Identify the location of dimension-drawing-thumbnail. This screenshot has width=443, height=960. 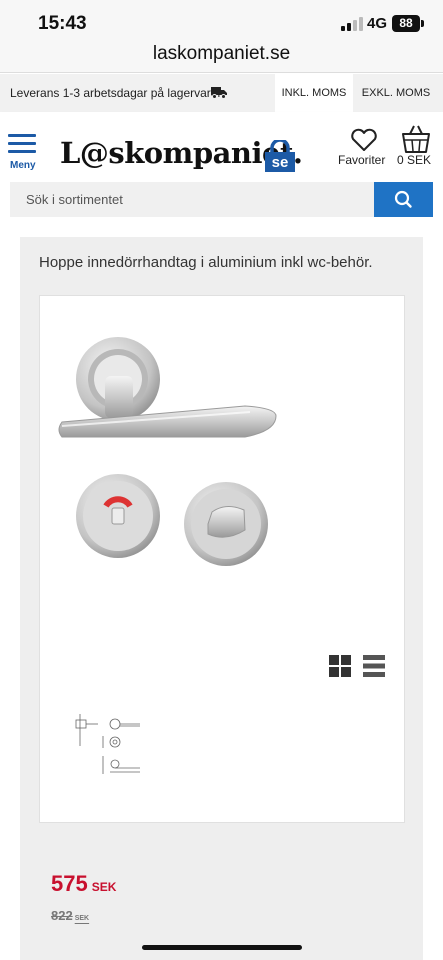
(110, 746).